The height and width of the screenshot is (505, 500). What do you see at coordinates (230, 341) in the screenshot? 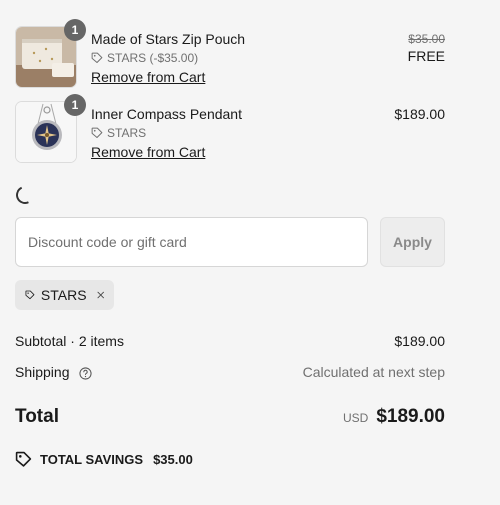
I see `subtotal-row: Subtotal · 2 items $189.00` at bounding box center [230, 341].